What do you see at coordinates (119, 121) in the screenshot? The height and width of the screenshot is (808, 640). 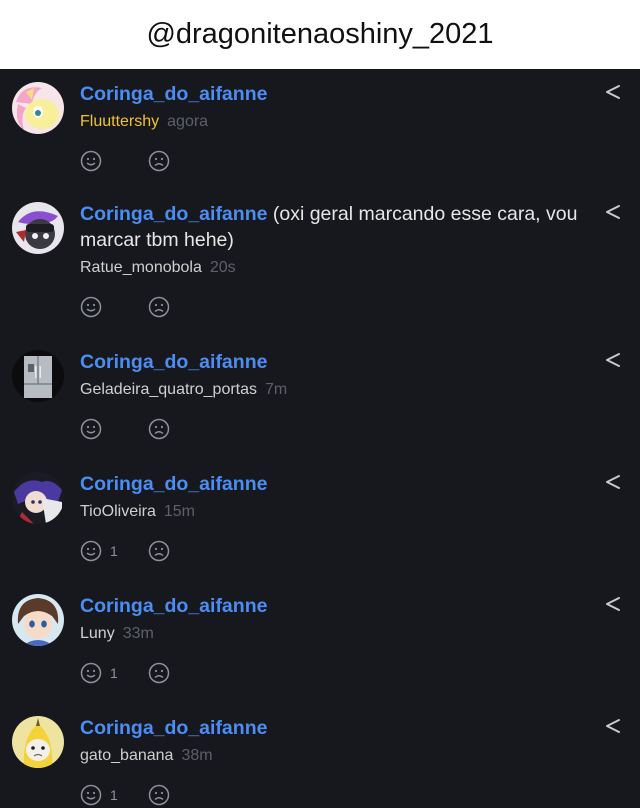 I see `comment-author: Fluuttershy` at bounding box center [119, 121].